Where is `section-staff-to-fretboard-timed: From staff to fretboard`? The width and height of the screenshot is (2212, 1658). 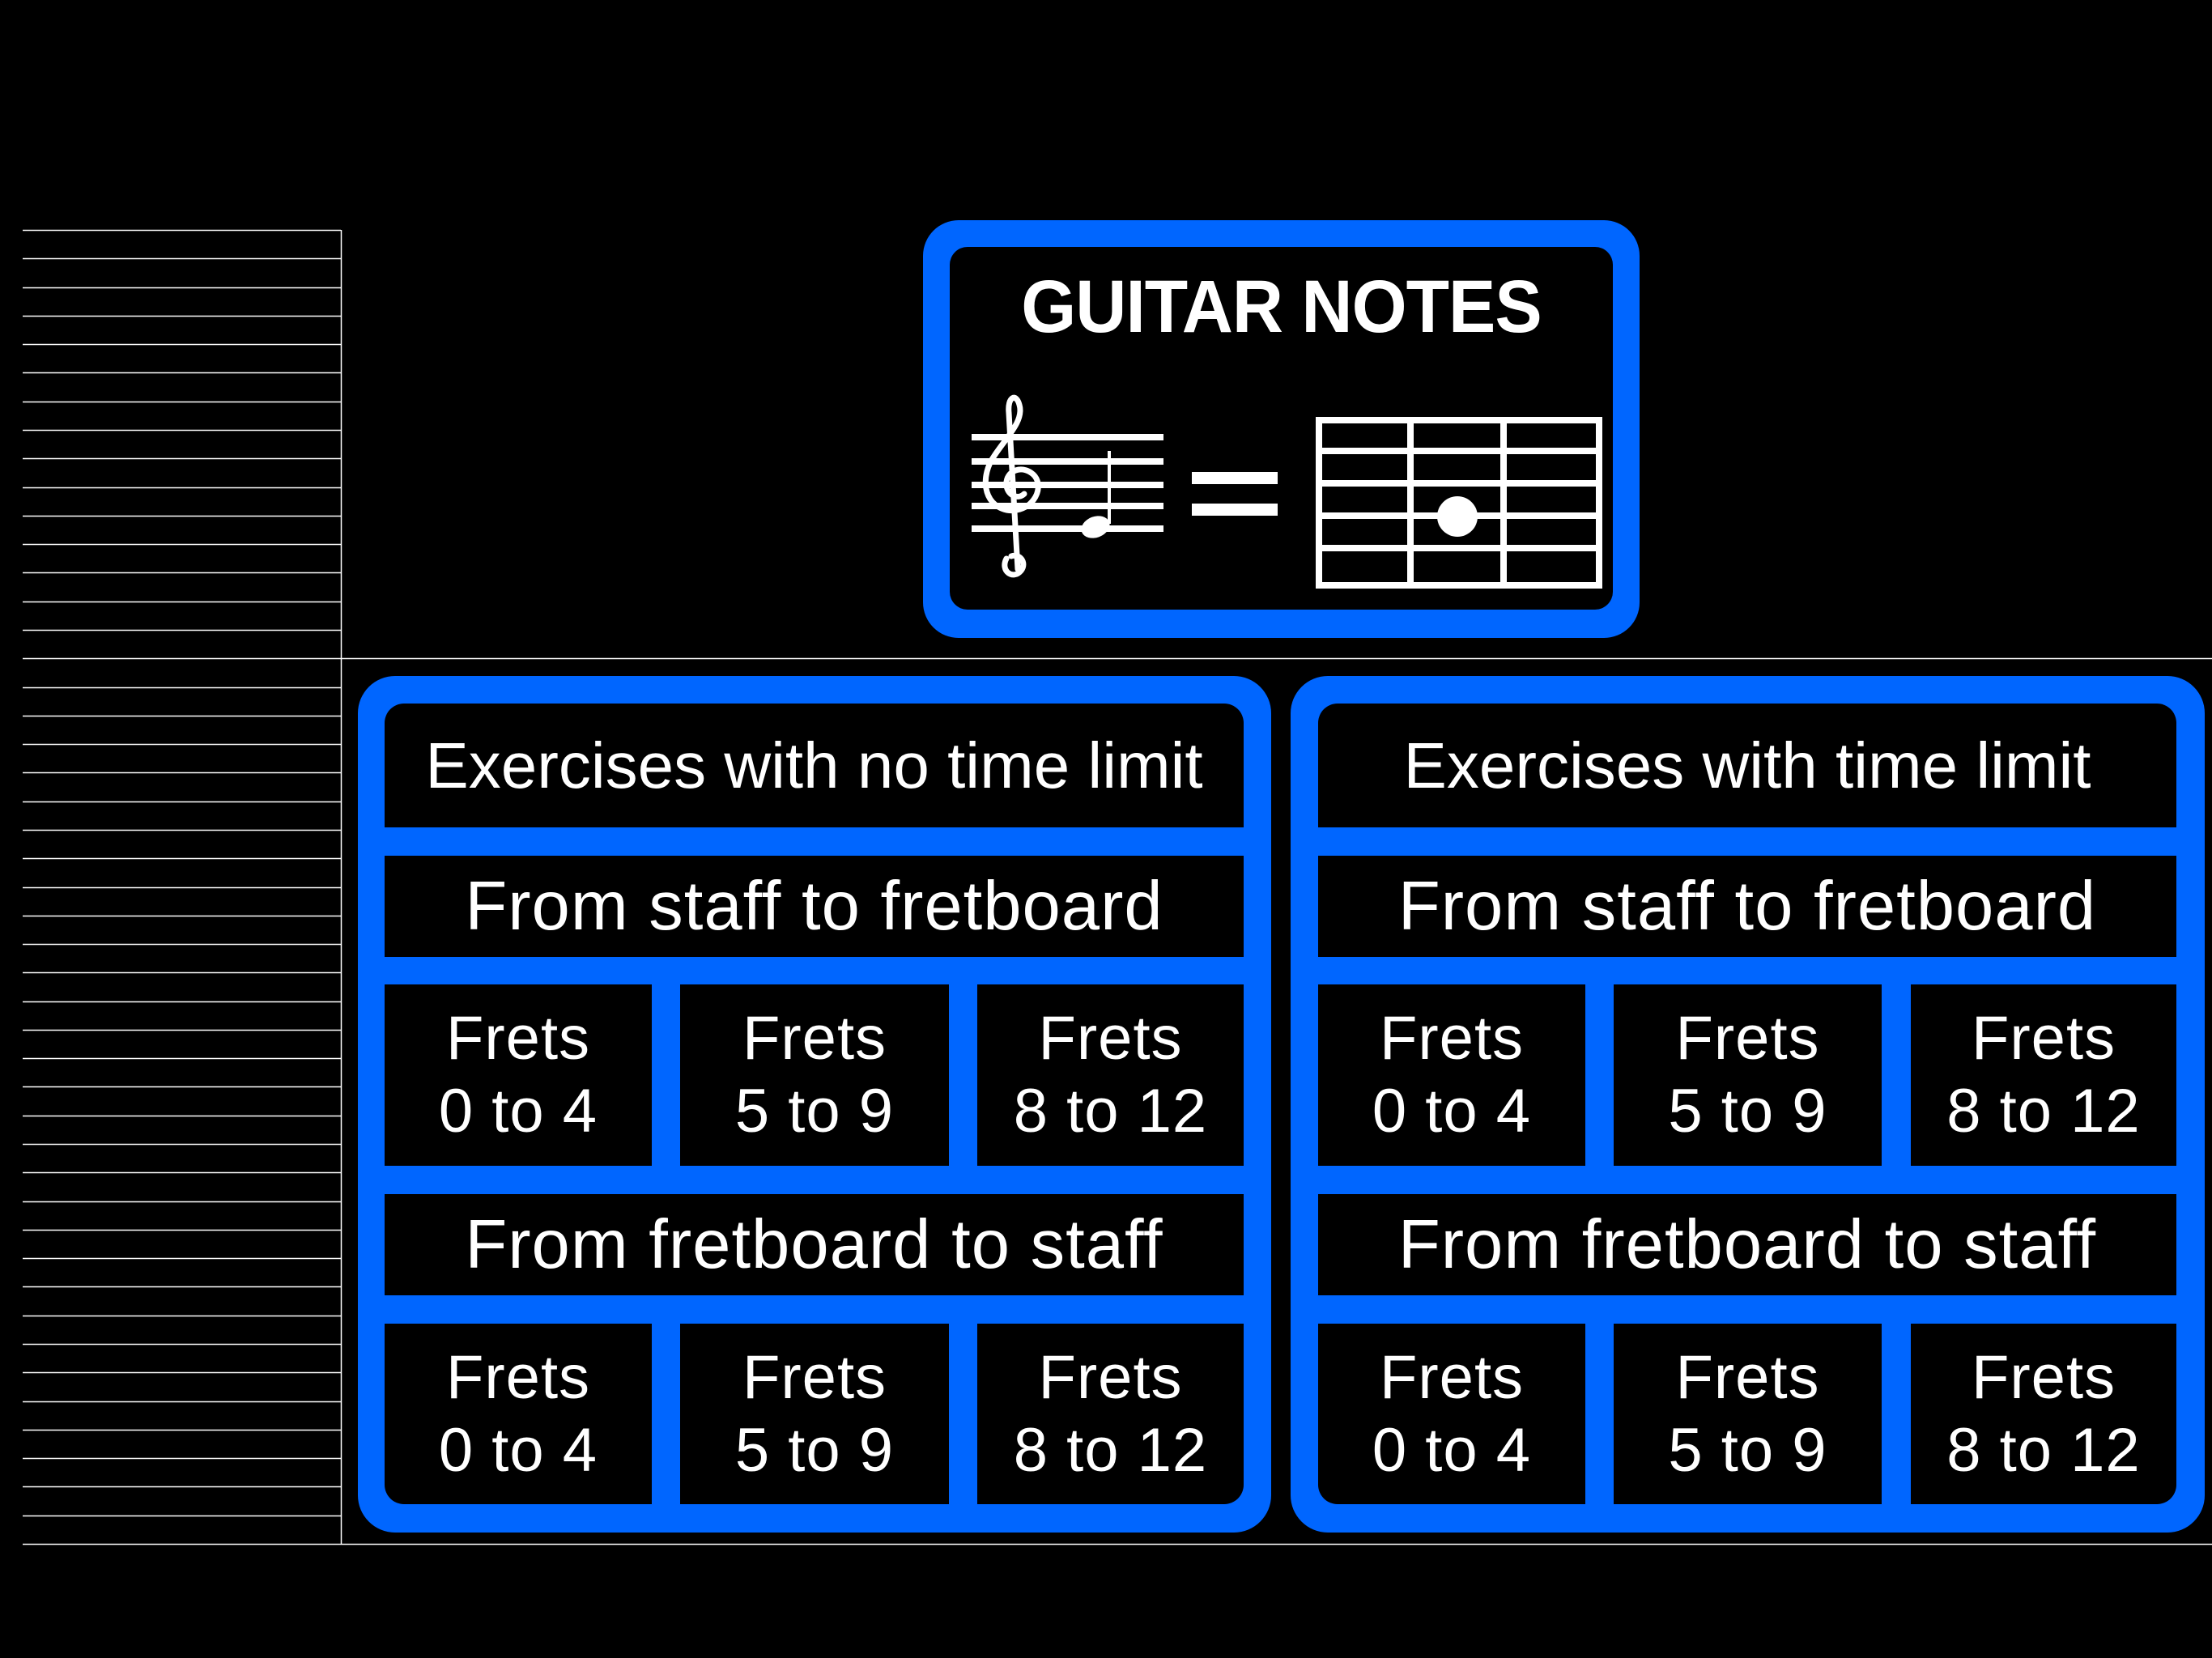
section-staff-to-fretboard-timed: From staff to fretboard is located at coordinates (1747, 906).